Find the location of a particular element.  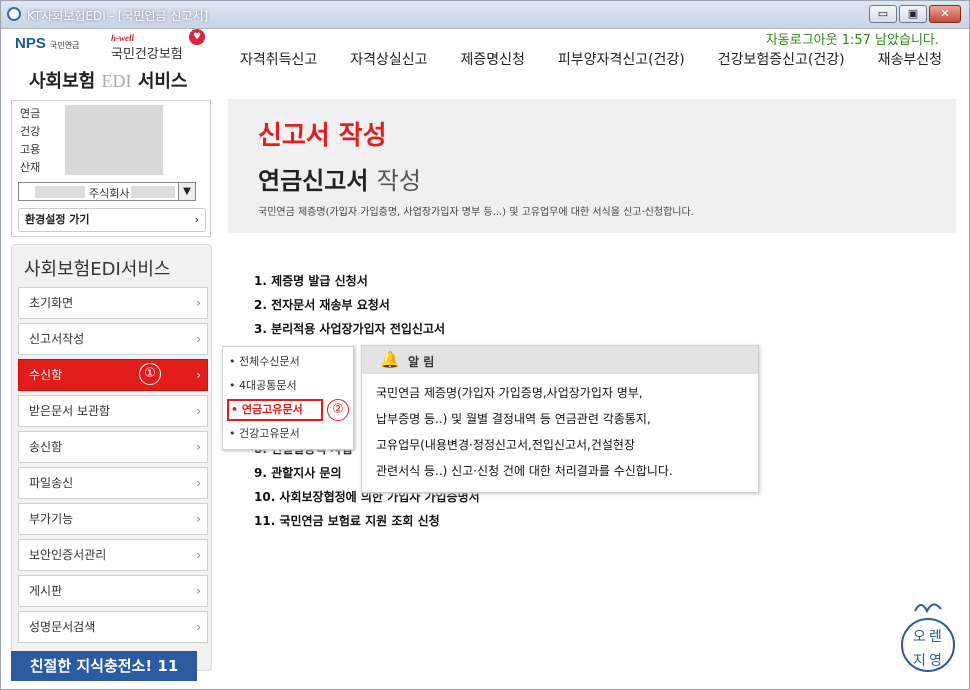

nav-dependent-report: 피부양자격신고(건강) is located at coordinates (621, 62).